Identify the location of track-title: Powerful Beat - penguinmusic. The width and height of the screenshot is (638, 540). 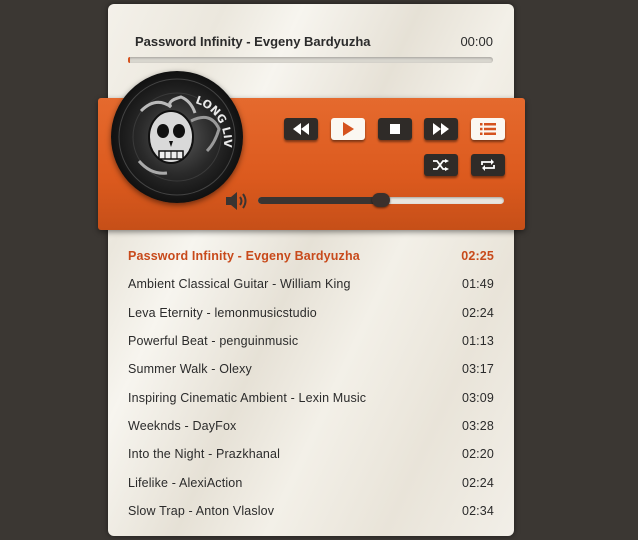
(213, 341).